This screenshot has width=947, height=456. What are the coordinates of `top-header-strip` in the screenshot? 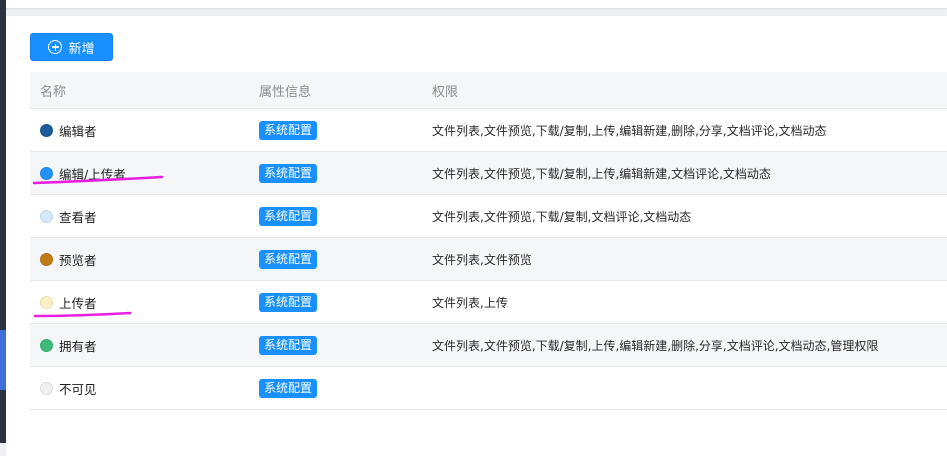 It's located at (473, 4).